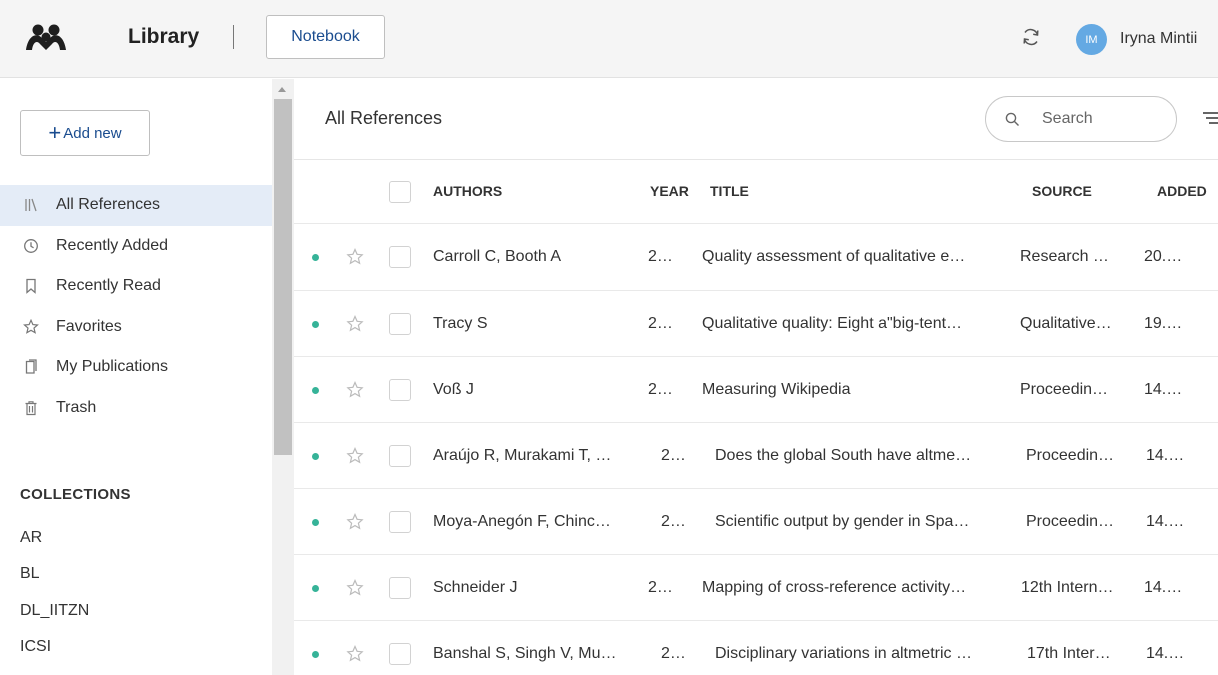 This screenshot has height=675, width=1218. What do you see at coordinates (31, 367) in the screenshot?
I see `publications-icon` at bounding box center [31, 367].